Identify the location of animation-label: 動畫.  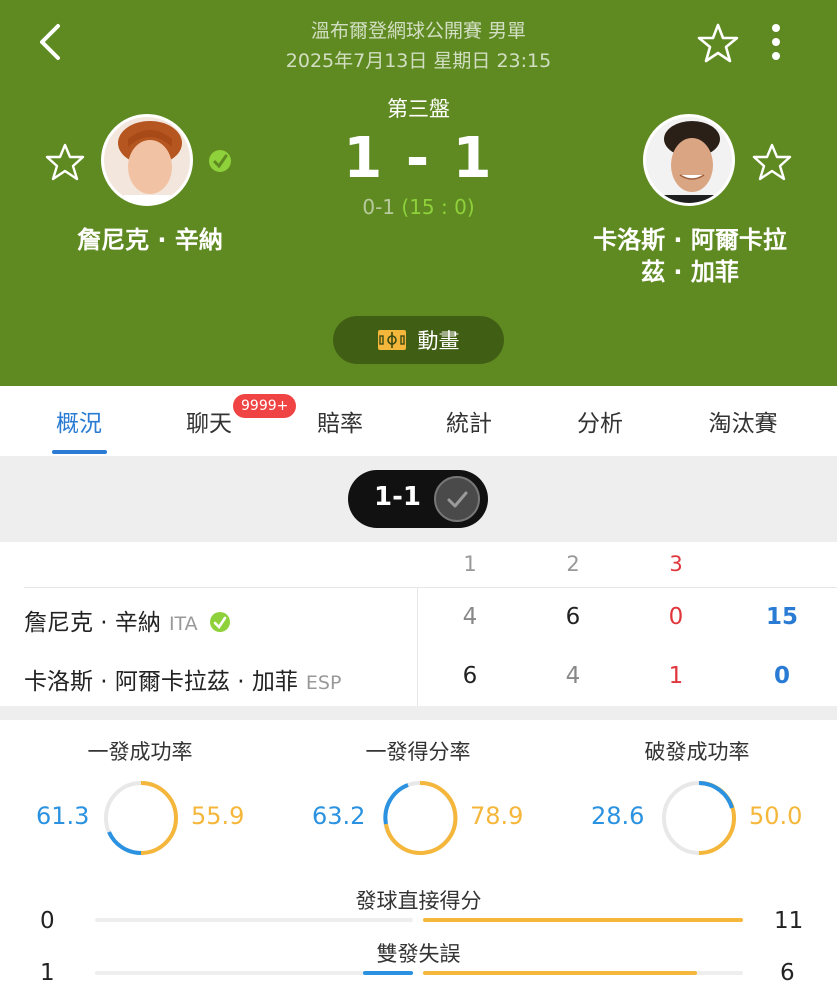
(438, 341).